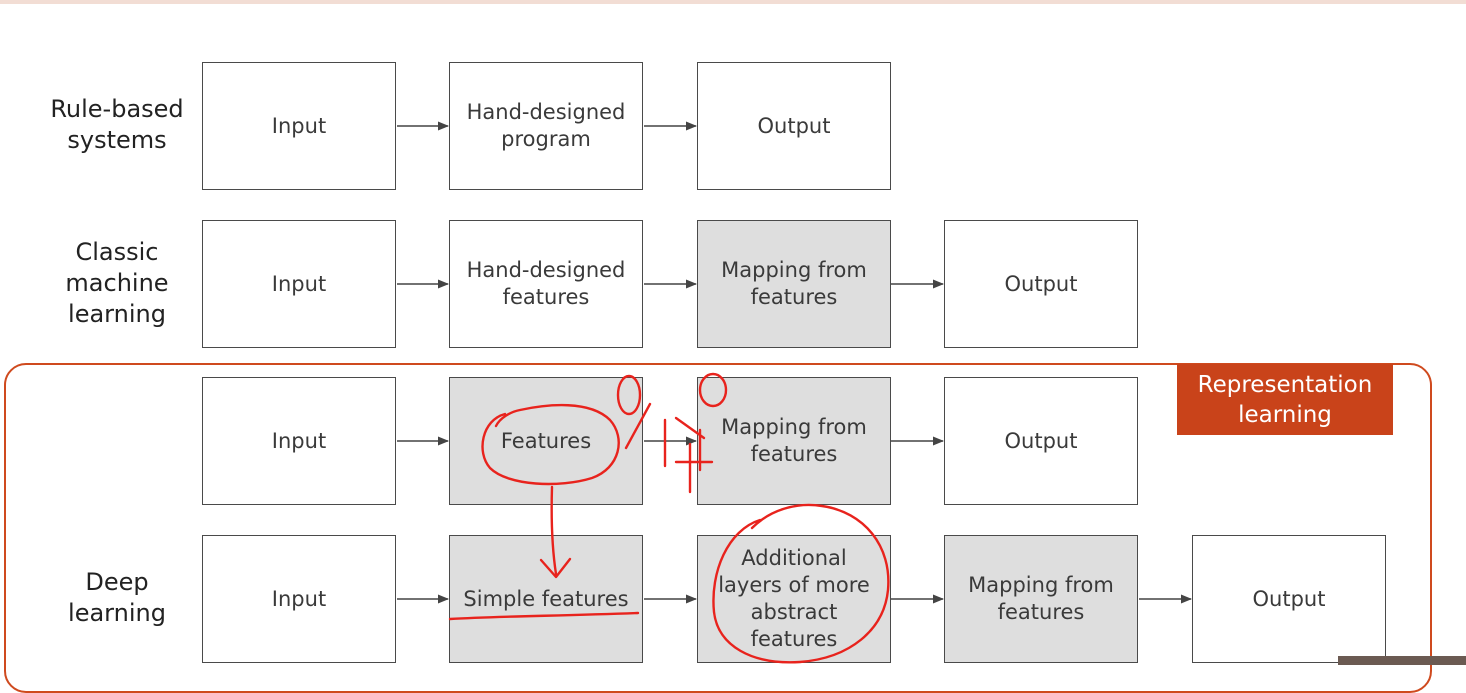 This screenshot has height=693, width=1466. I want to click on ink-circle-abstract-layers, so click(801, 583).